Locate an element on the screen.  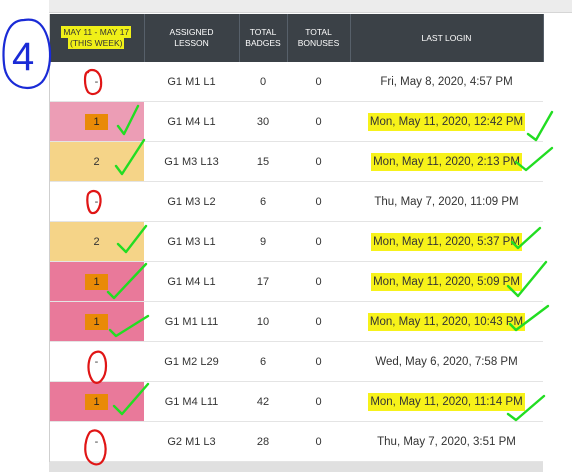
header-text: Bonuses is located at coordinates (318, 43).